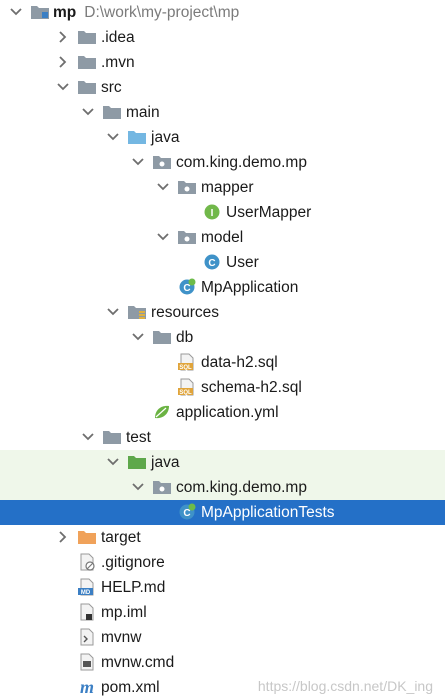  I want to click on script-file-icon, so click(87, 637).